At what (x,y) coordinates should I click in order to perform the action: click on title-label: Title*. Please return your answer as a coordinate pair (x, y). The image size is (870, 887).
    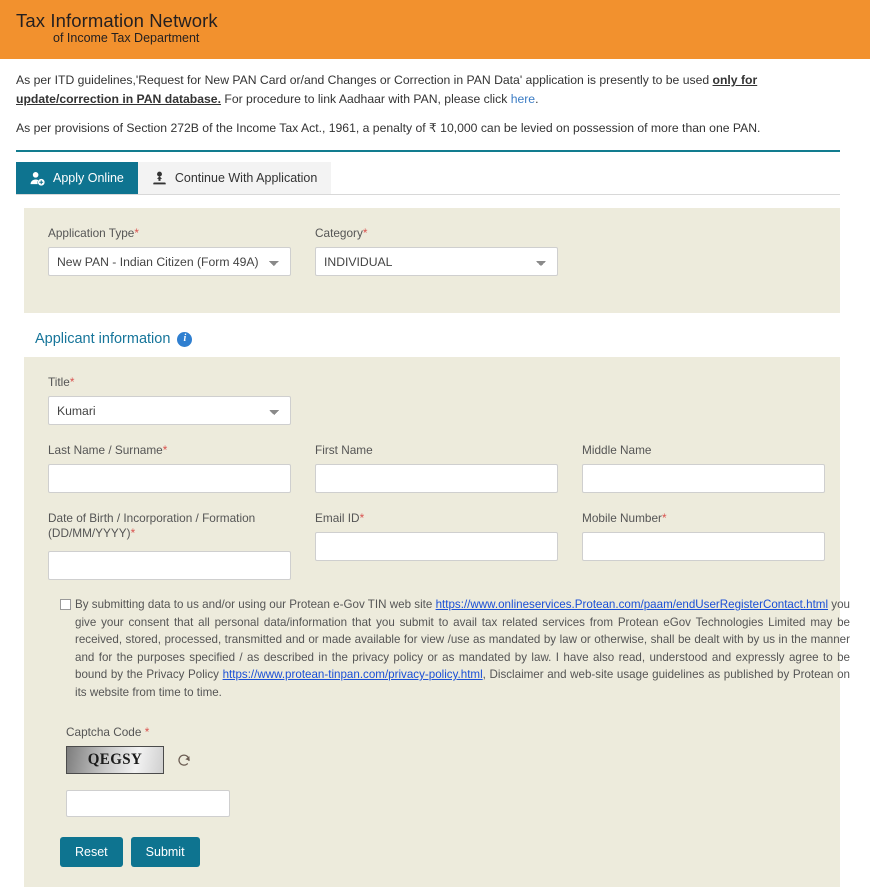
    Looking at the image, I should click on (169, 382).